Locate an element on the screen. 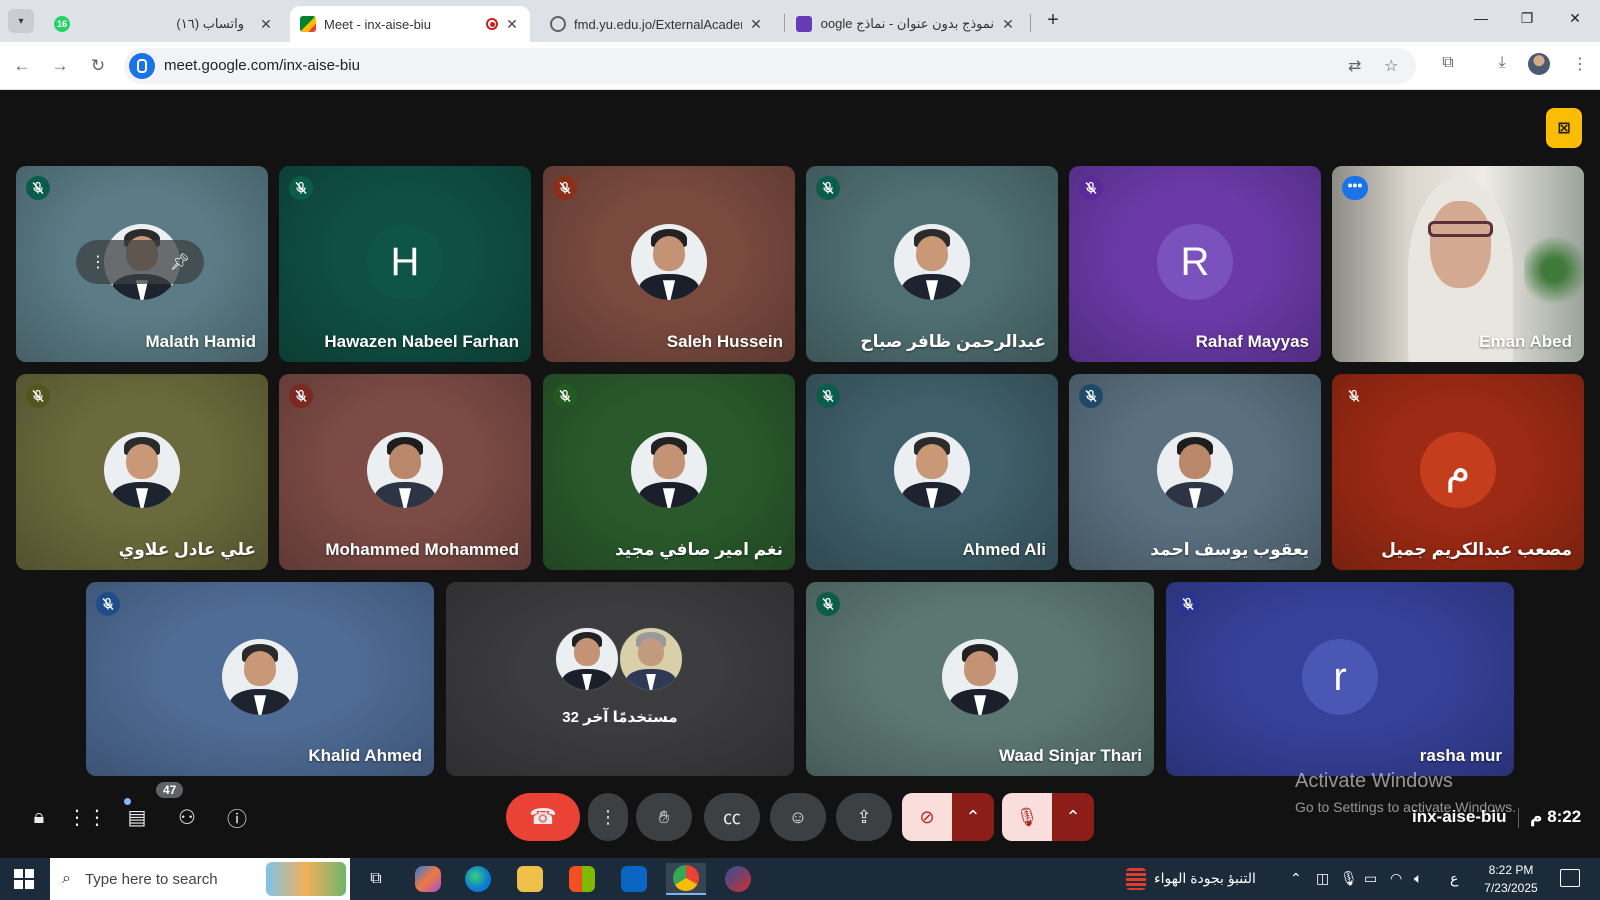 Image resolution: width=1600 pixels, height=900 pixels. participant-name: نغم امير صافي مجيد is located at coordinates (698, 549).